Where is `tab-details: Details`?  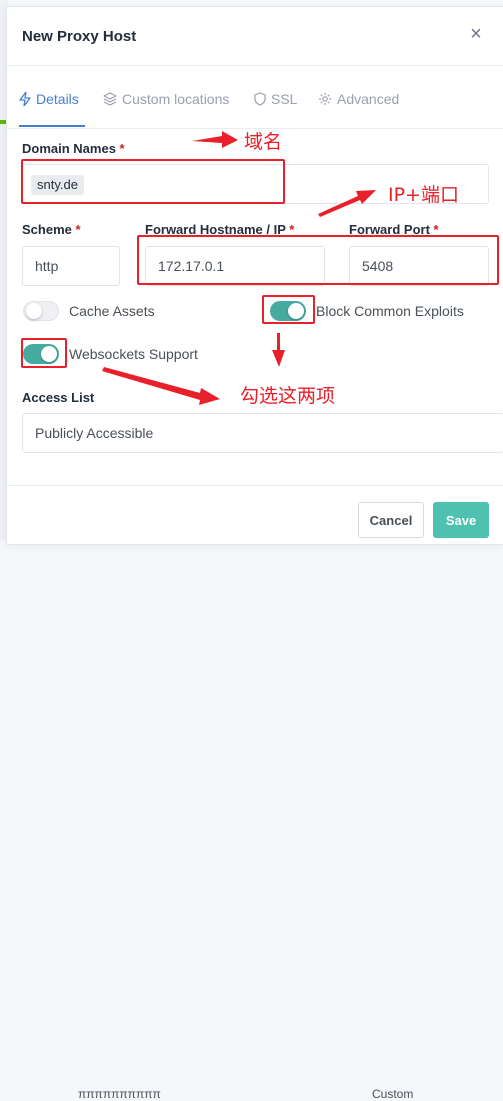 tab-details: Details is located at coordinates (49, 99).